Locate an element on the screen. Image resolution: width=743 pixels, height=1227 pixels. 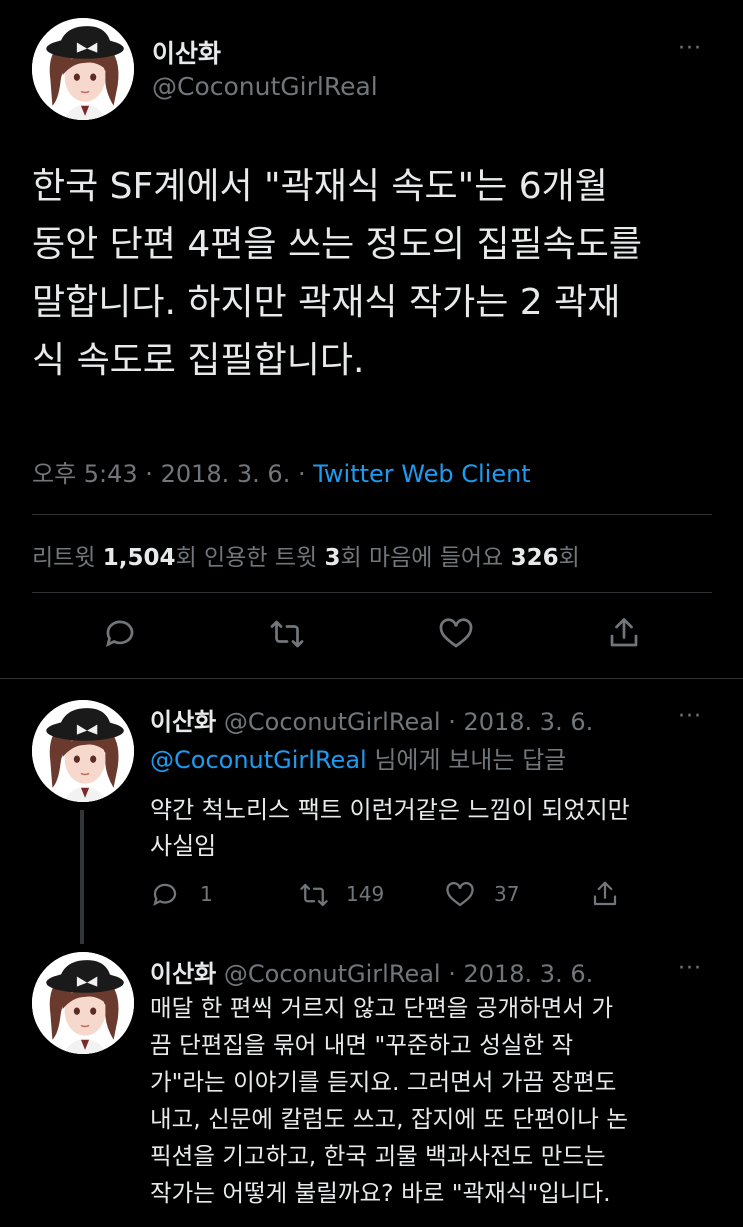
reply-text-line: 작가는 어떻게 불릴까요? 바로 "곽재식"입니다. is located at coordinates (380, 1193).